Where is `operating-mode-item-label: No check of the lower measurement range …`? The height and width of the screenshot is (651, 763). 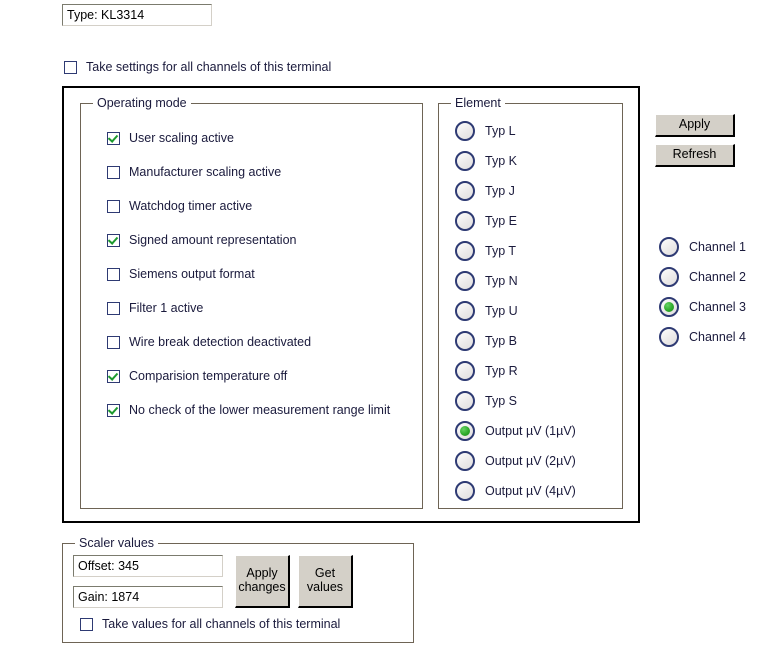 operating-mode-item-label: No check of the lower measurement range … is located at coordinates (260, 410).